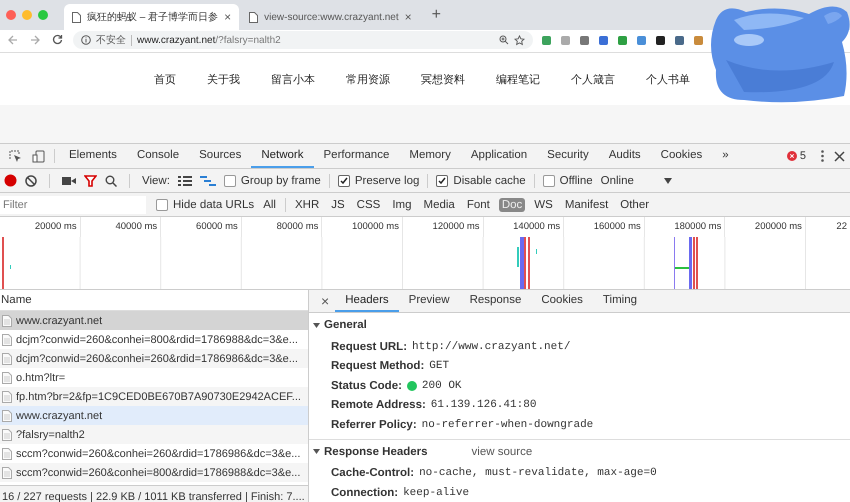 The image size is (850, 502). Describe the element at coordinates (293, 79) in the screenshot. I see `nav-link: 留言小本` at that location.